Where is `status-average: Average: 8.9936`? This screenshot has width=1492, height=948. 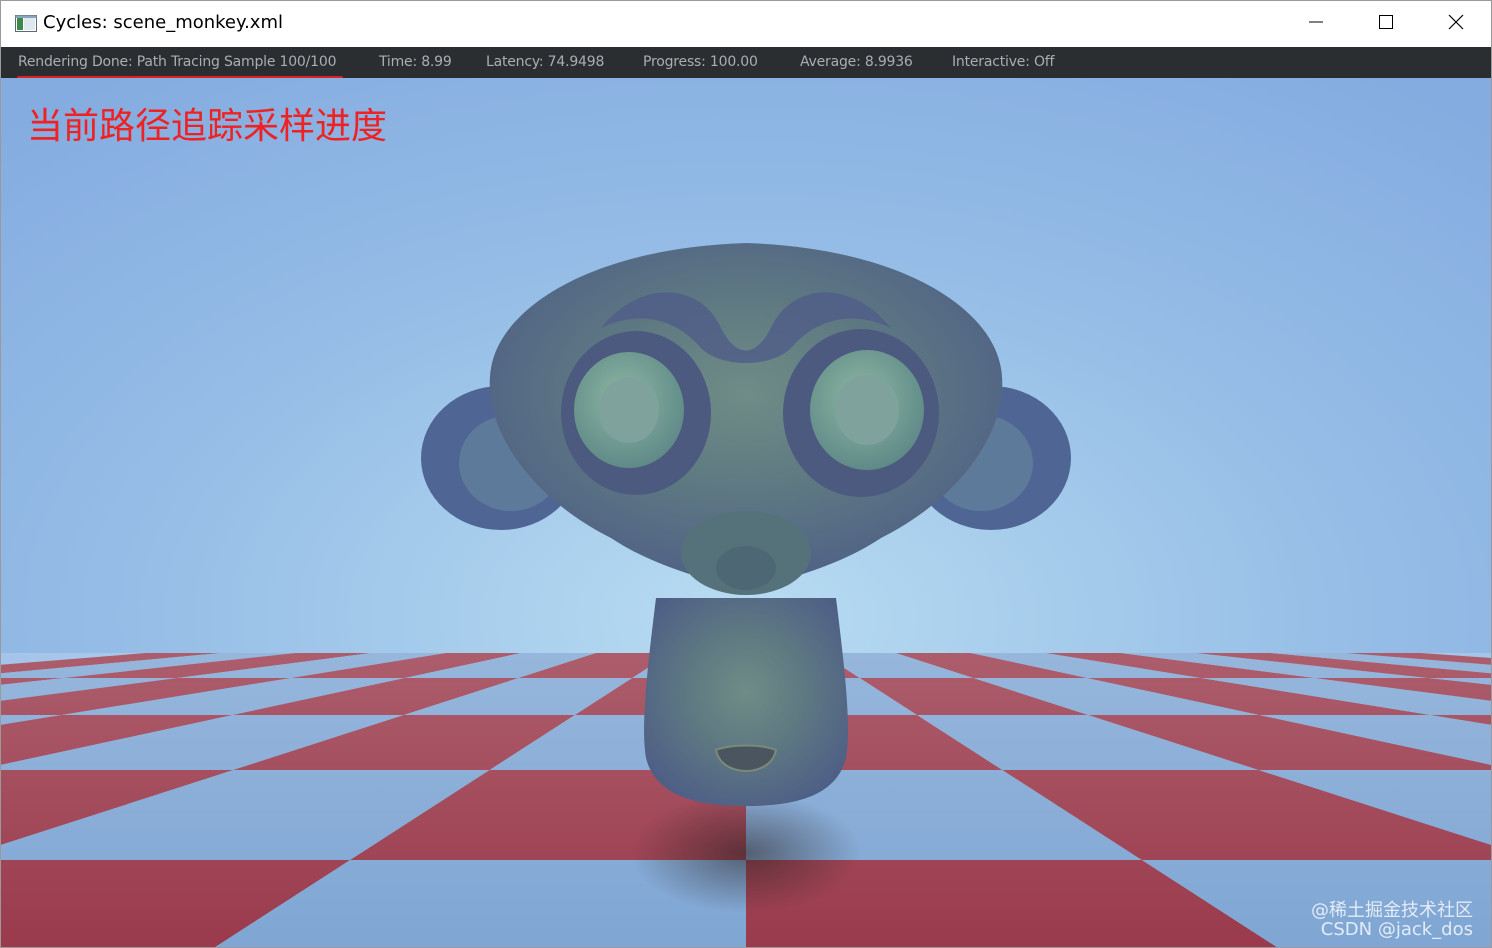
status-average: Average: 8.9936 is located at coordinates (856, 62).